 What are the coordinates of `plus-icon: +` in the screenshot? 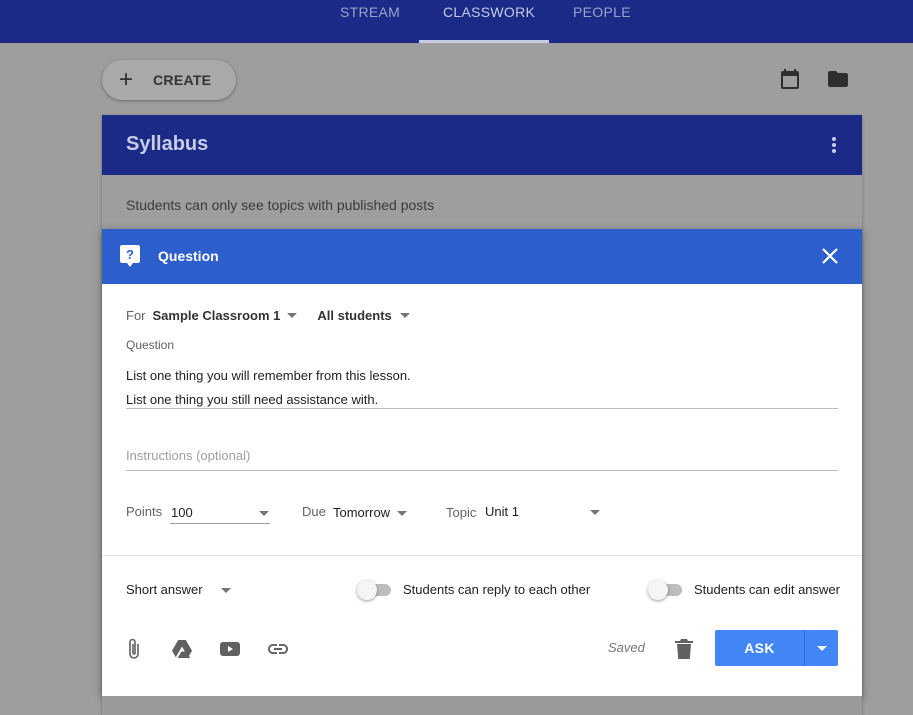 It's located at (125, 79).